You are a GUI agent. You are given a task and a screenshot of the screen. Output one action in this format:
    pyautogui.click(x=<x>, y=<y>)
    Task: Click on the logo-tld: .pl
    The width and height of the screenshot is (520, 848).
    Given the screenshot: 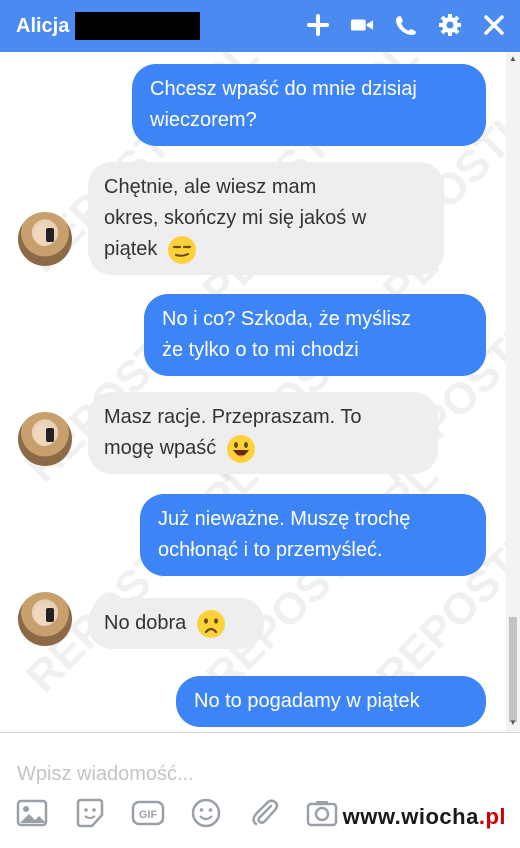 What is the action you would take?
    pyautogui.click(x=492, y=816)
    